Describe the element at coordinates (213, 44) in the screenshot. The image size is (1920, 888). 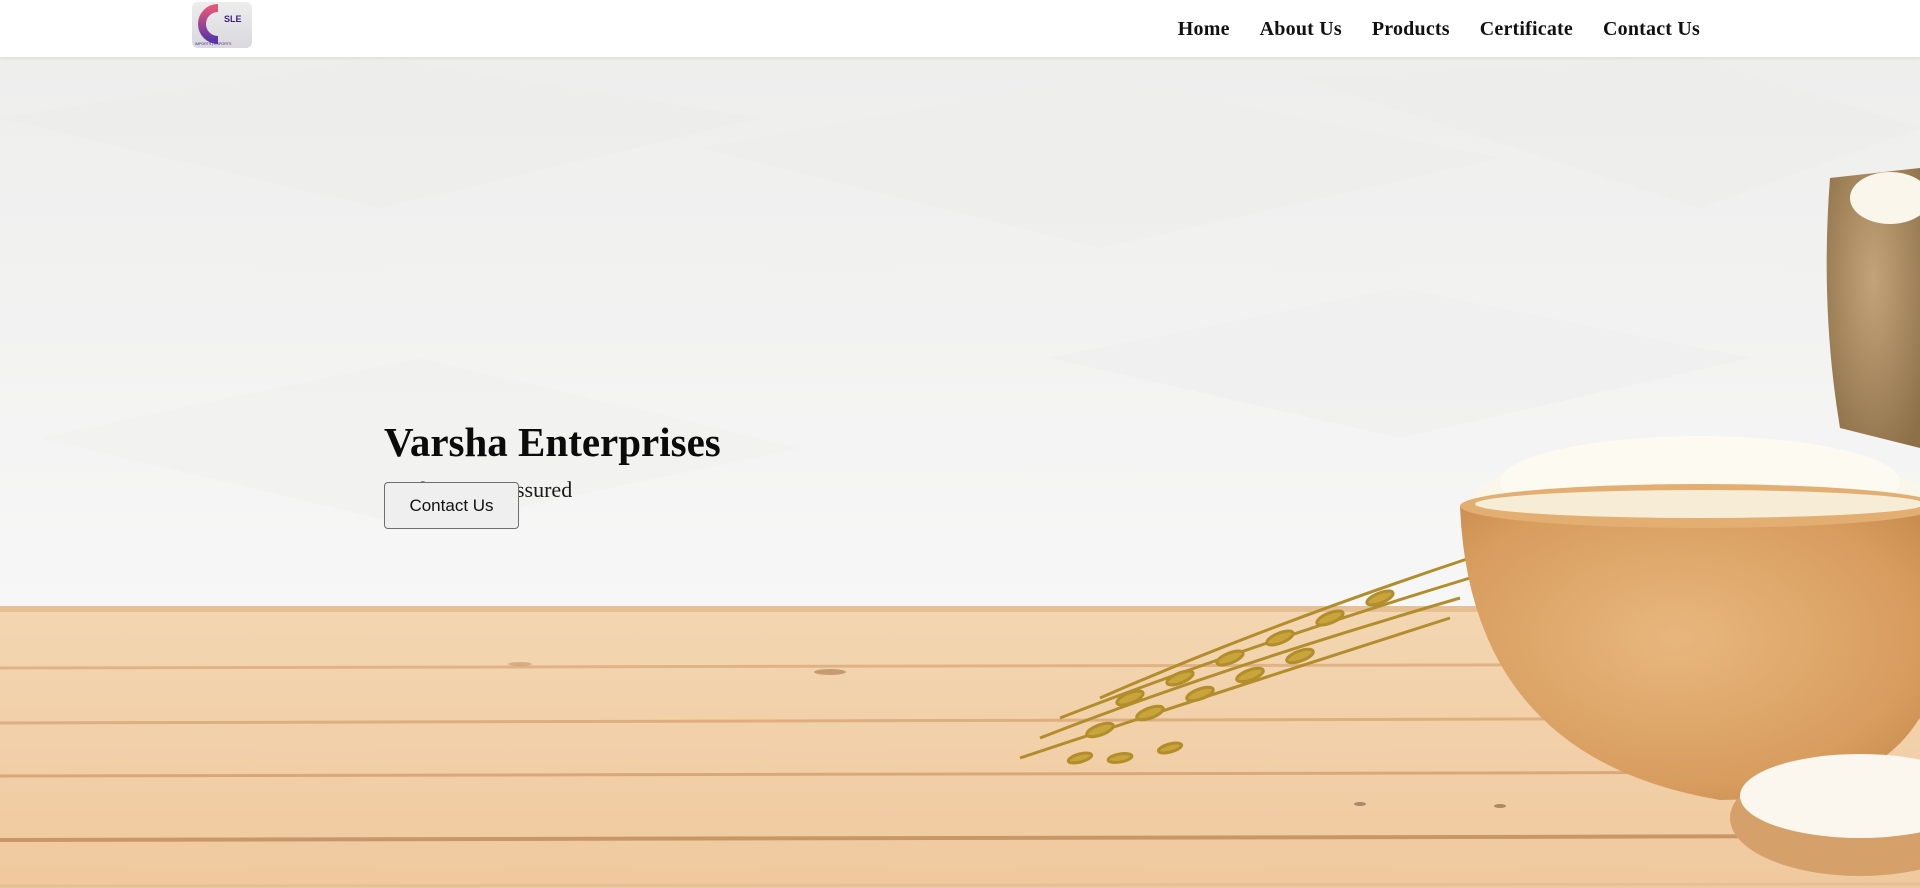
I see `logo-tagline: IMPORTS | EXPORTS` at that location.